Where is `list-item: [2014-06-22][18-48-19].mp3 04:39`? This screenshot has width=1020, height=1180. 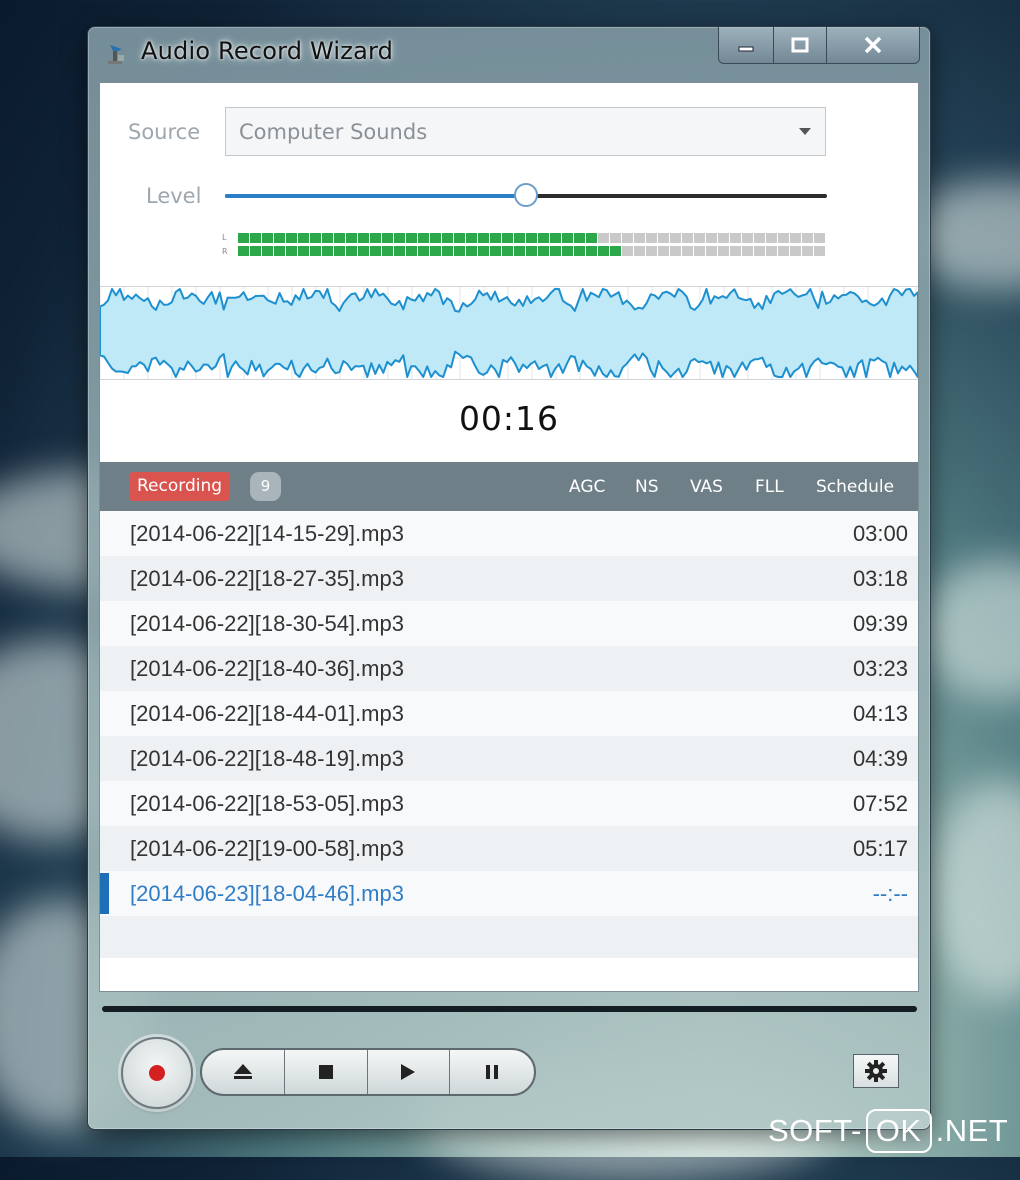 list-item: [2014-06-22][18-48-19].mp3 04:39 is located at coordinates (509, 758).